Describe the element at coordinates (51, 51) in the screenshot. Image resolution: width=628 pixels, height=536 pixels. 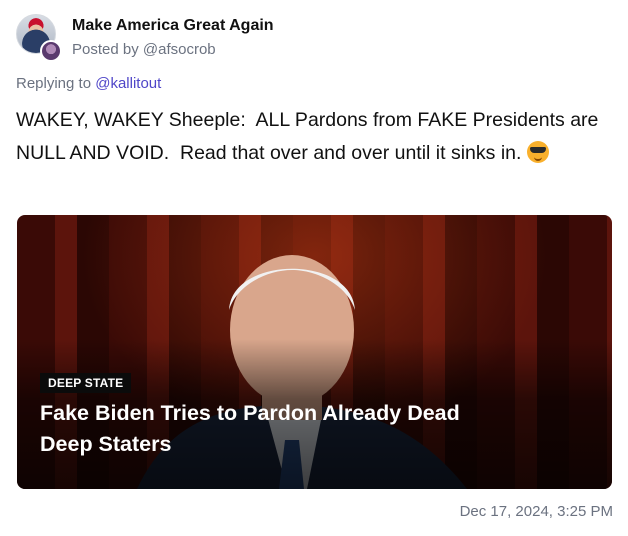
I see `poster-avatar-badge` at that location.